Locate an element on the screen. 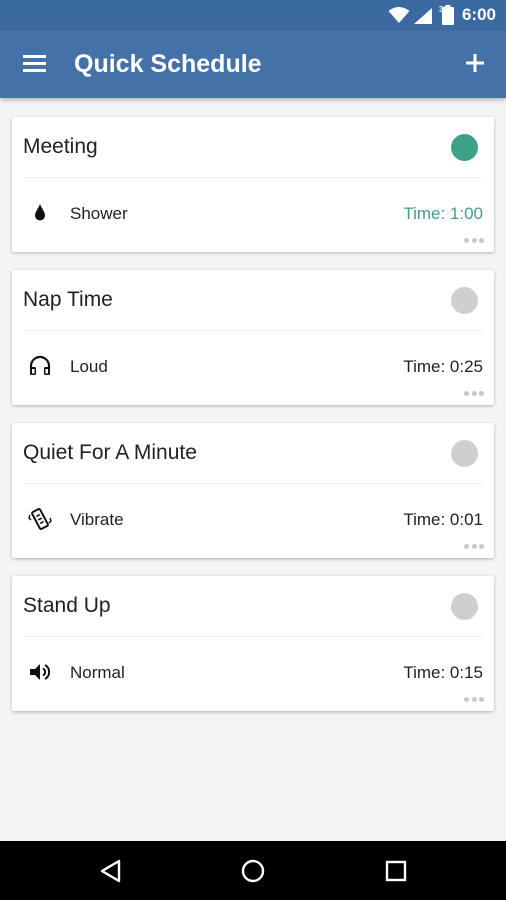  add-schedule-button is located at coordinates (475, 63).